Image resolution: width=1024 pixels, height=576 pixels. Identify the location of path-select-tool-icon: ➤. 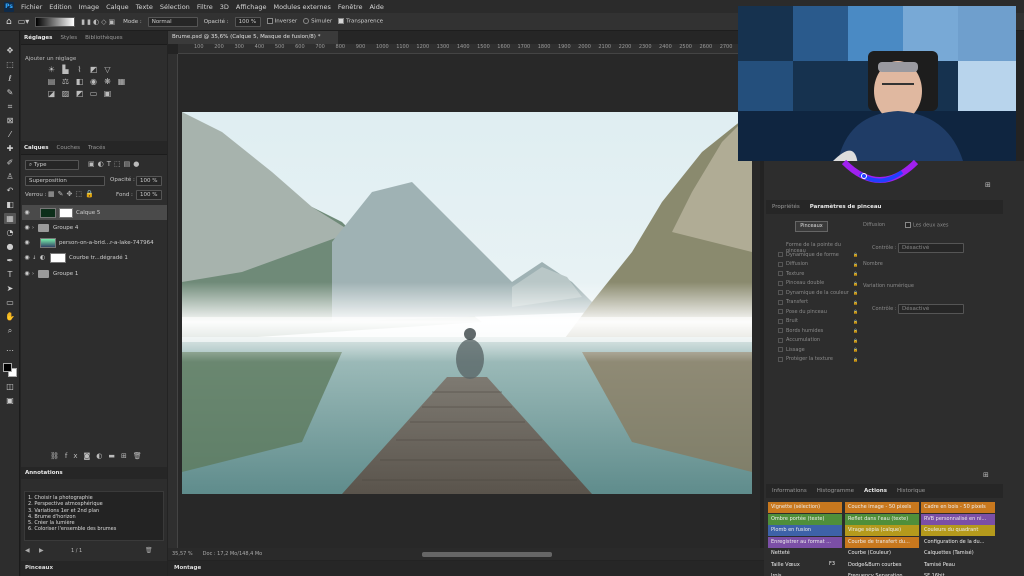
(10, 288).